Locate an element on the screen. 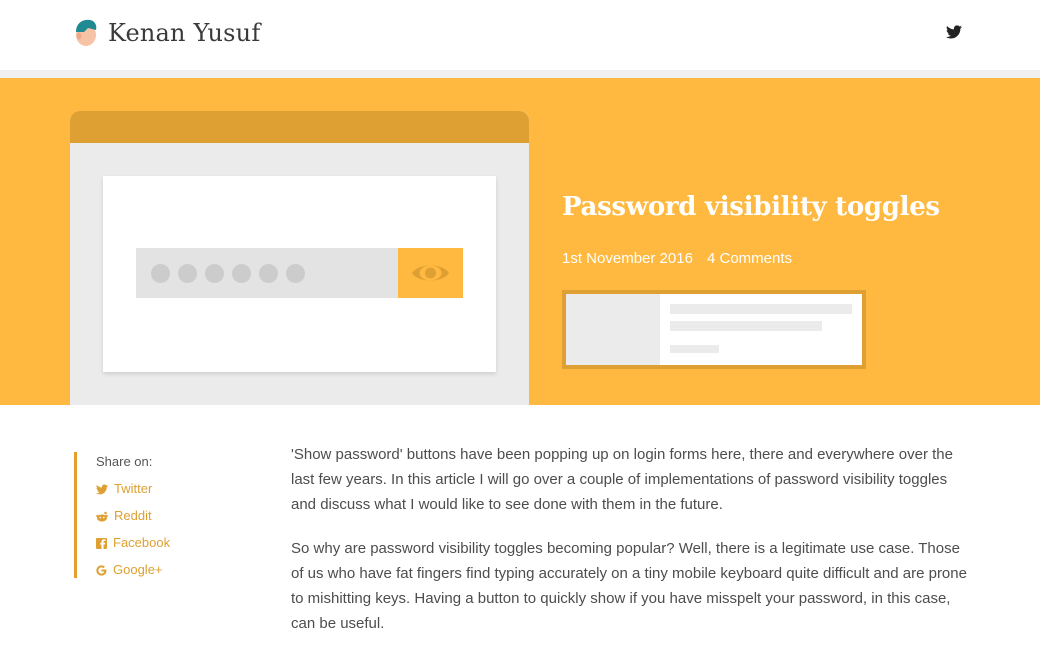 The height and width of the screenshot is (650, 1040). avatar-icon is located at coordinates (86, 33).